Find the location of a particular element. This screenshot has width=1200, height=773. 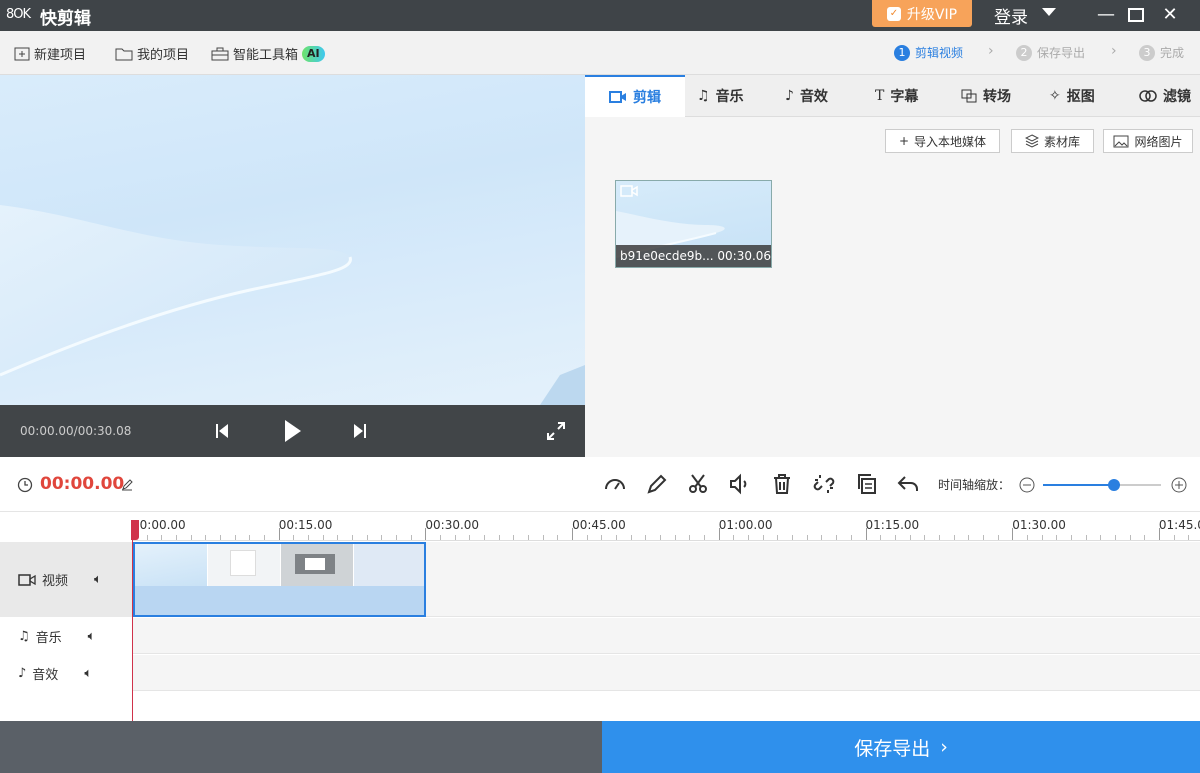

upgrade-vip-button: ✓ 升级VIP is located at coordinates (922, 13).